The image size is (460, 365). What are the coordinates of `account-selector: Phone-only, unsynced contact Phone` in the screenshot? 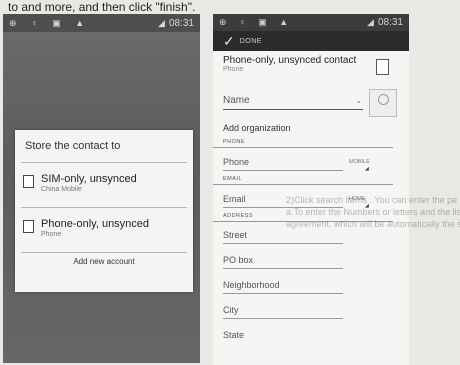 It's located at (311, 68).